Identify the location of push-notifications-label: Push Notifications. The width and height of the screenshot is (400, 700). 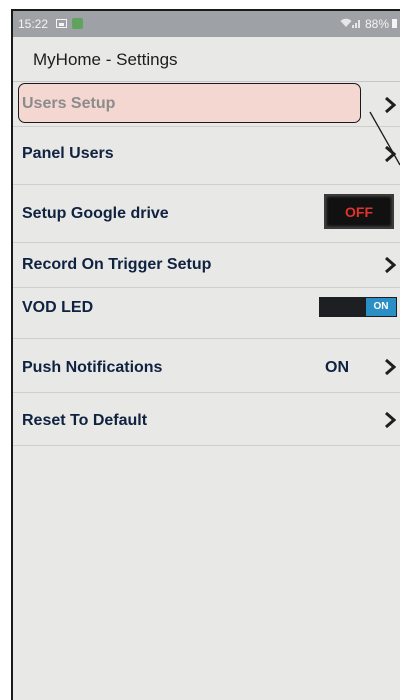
(92, 367).